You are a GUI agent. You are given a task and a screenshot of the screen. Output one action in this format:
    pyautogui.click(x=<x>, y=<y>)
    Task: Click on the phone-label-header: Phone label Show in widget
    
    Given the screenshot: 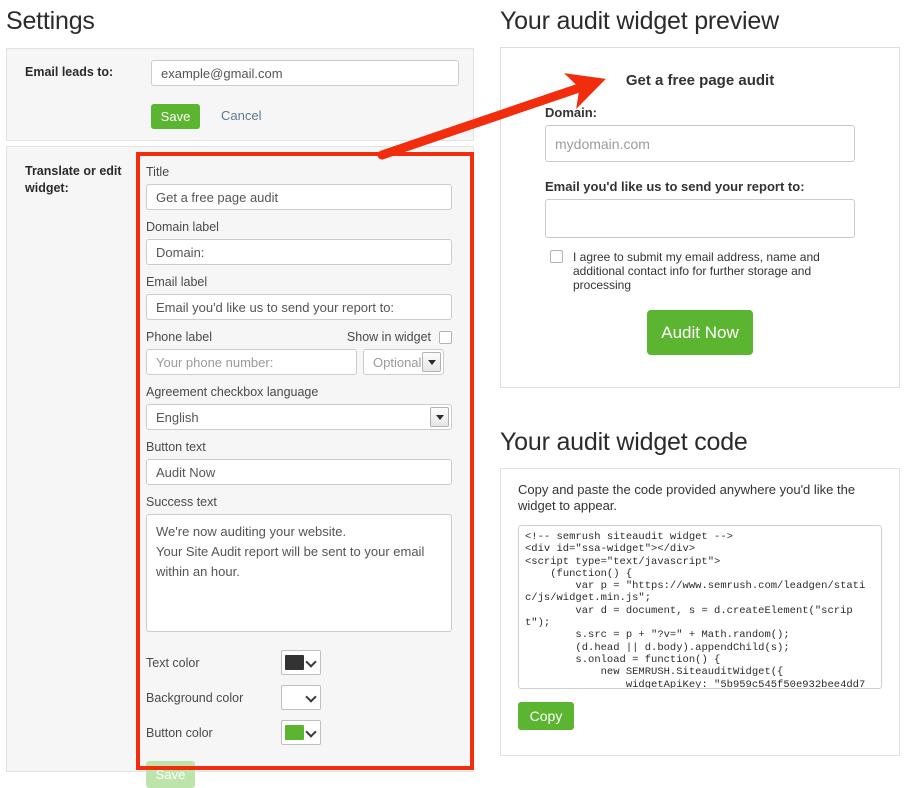 What is the action you would take?
    pyautogui.click(x=299, y=337)
    